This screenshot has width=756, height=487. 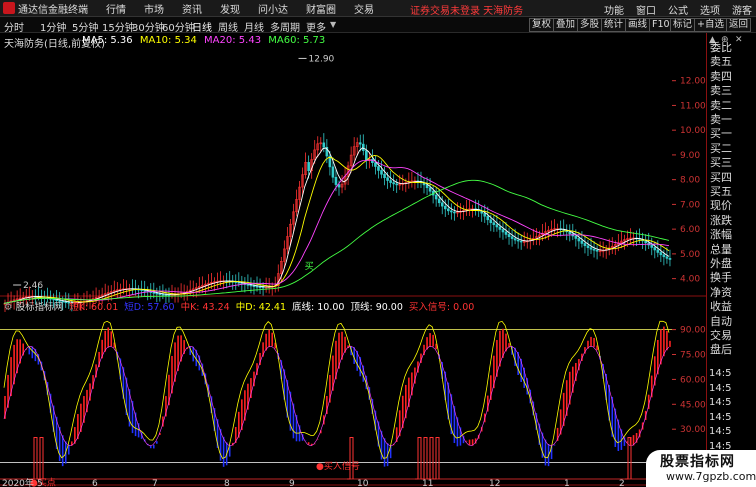 What do you see at coordinates (321, 8) in the screenshot?
I see `menu-wealth: 财富圈` at bounding box center [321, 8].